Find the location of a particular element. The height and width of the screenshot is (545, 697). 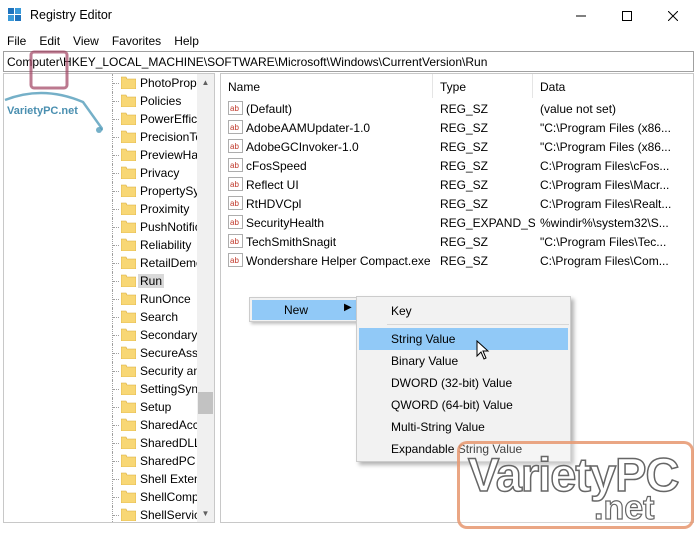

tree-item-label: PropertySys is located at coordinates (169, 191).